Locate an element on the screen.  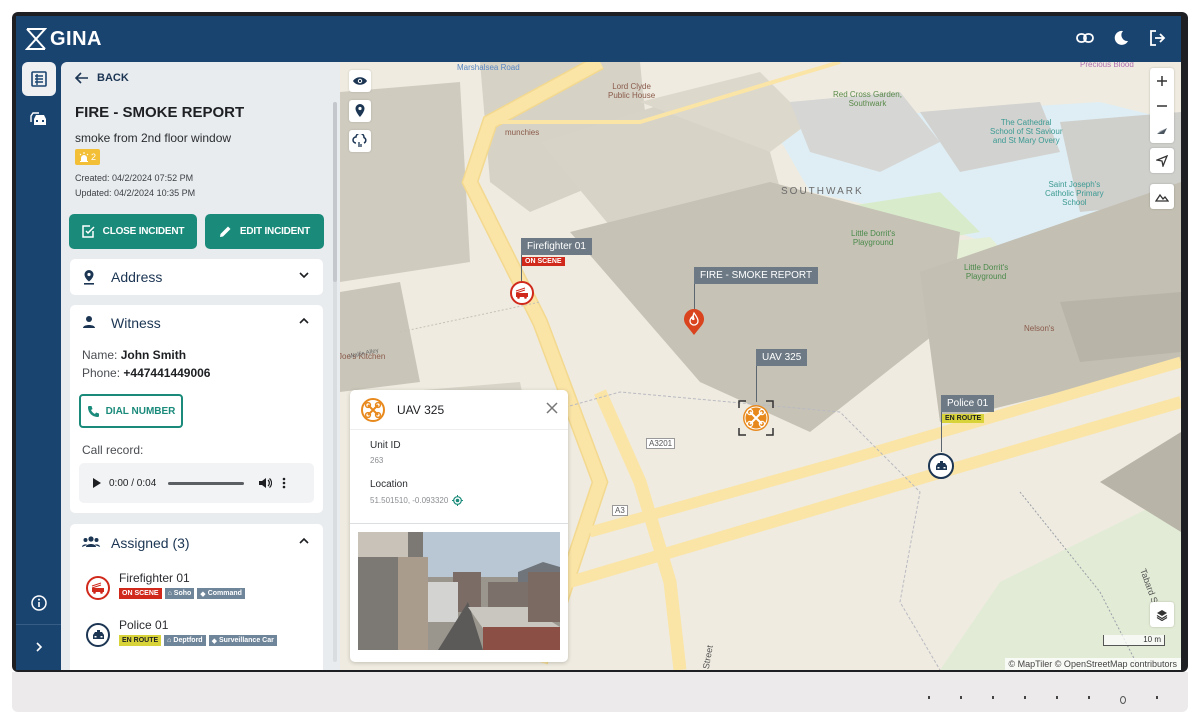
compass-button is located at coordinates (1162, 130).